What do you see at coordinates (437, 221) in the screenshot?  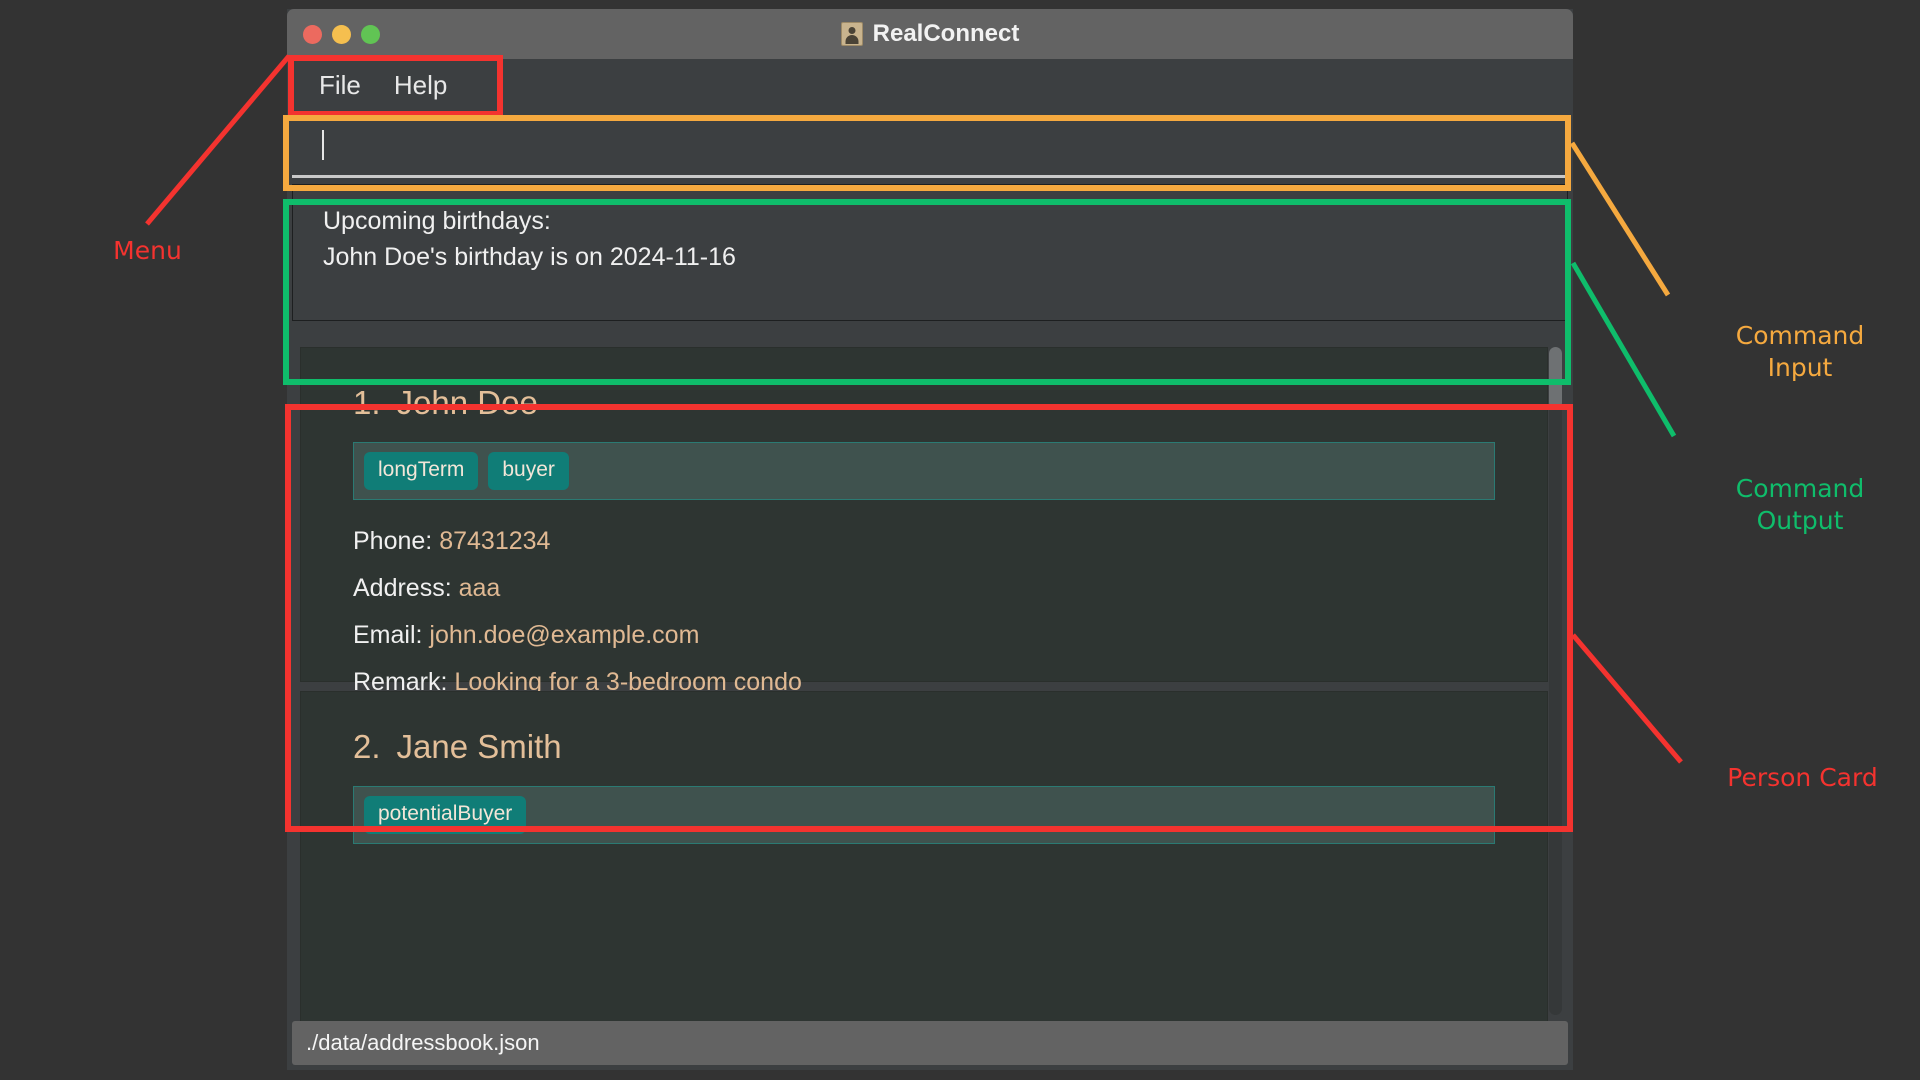 I see `command-output-line: Upcoming birthdays:` at bounding box center [437, 221].